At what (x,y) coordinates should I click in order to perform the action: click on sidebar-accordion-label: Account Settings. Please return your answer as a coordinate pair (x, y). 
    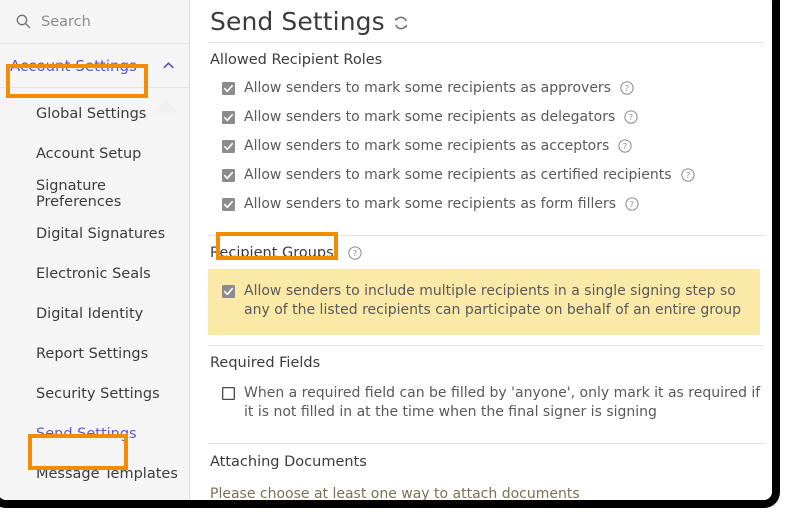
    Looking at the image, I should click on (73, 65).